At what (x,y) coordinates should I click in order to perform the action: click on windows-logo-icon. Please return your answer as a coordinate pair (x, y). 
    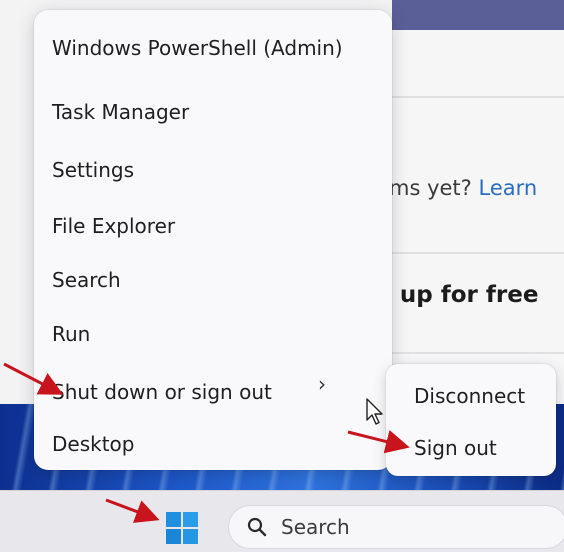
    Looking at the image, I should click on (182, 528).